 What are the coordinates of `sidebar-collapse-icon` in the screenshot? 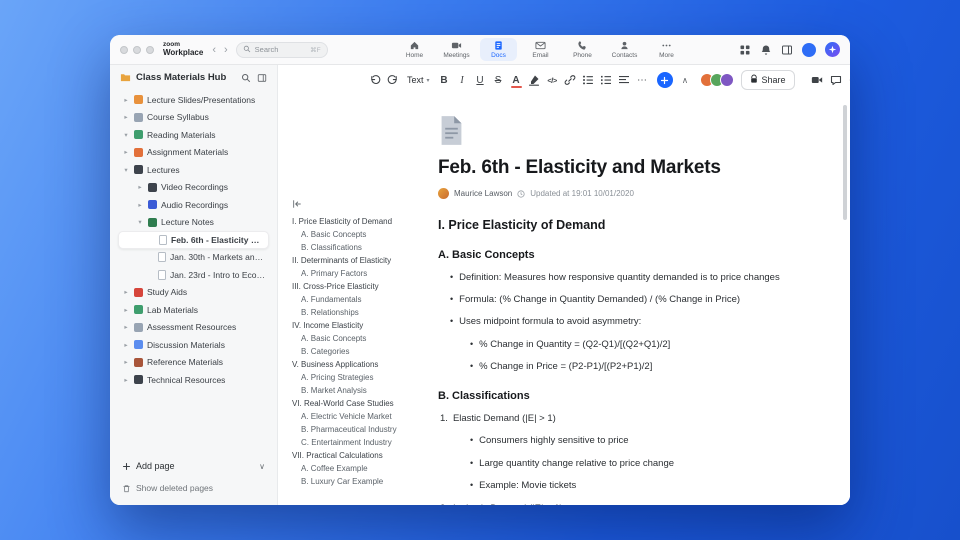 It's located at (262, 78).